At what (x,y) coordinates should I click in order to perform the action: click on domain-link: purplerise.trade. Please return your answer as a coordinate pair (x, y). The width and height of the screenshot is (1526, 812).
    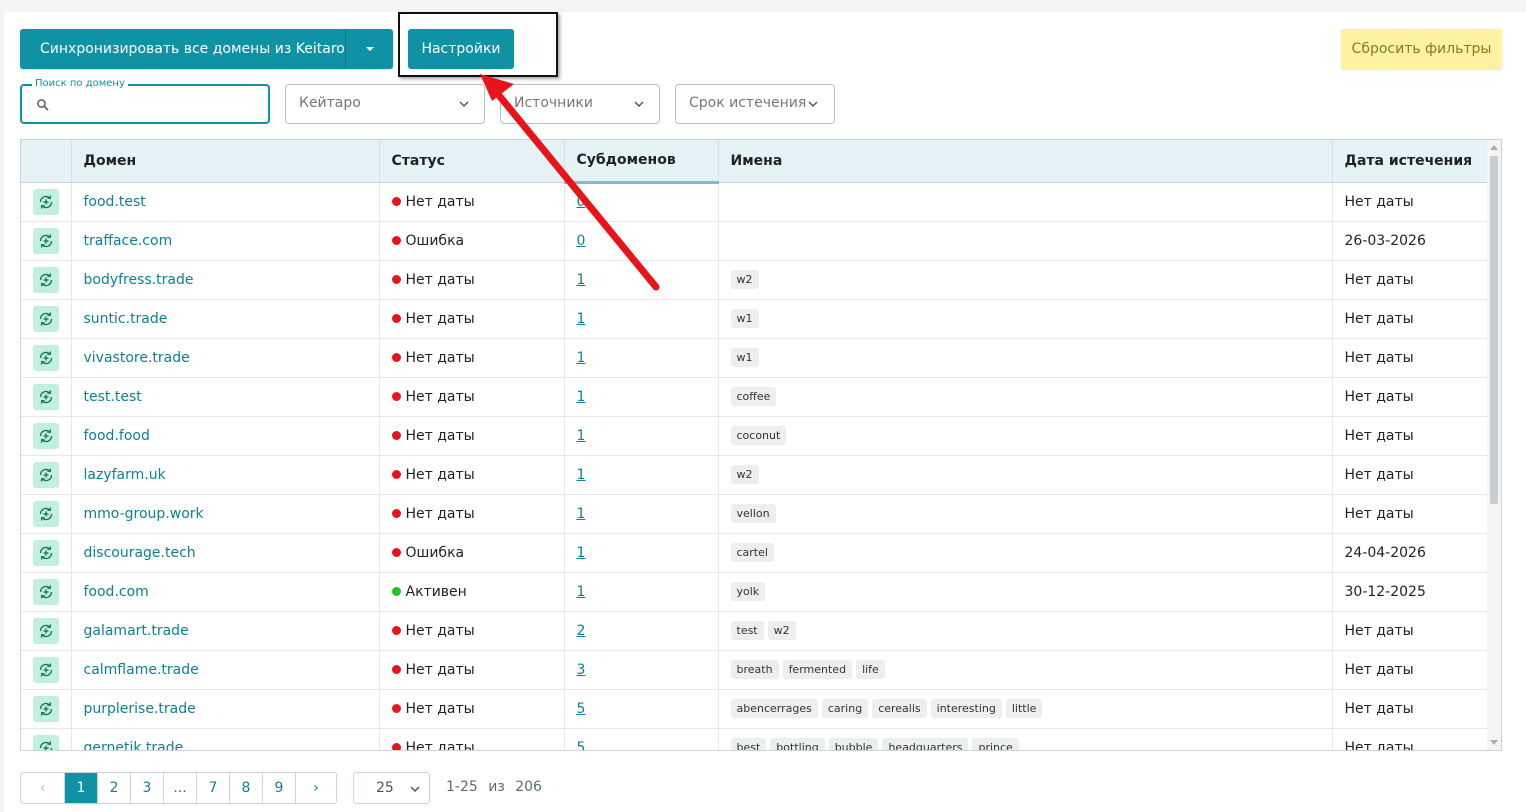
    Looking at the image, I should click on (140, 709).